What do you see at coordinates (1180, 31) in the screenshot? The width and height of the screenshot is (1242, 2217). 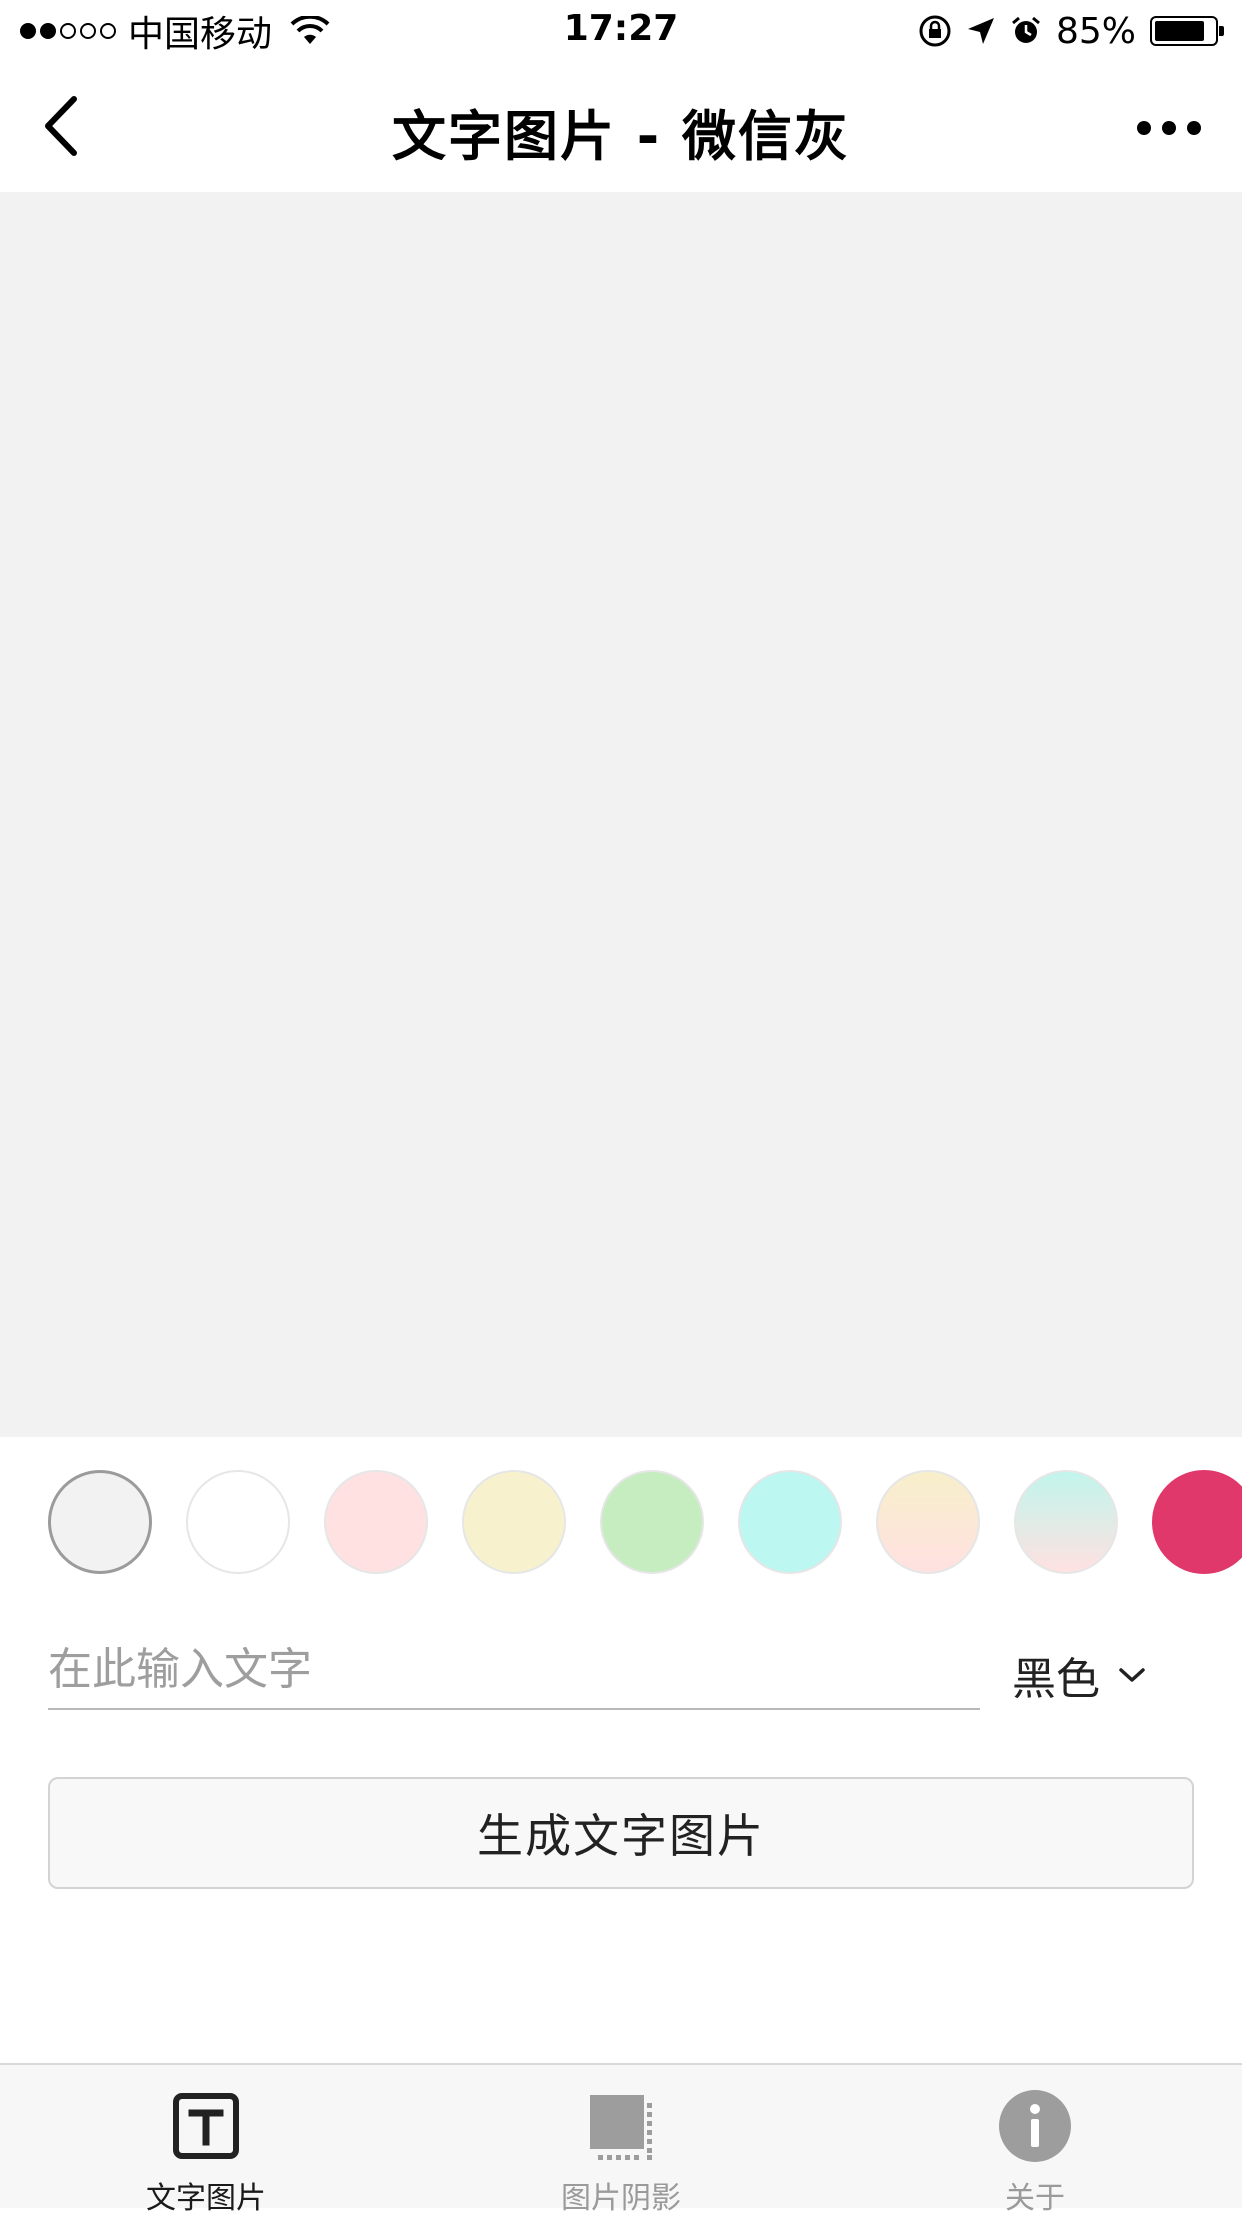 I see `battery-fill` at bounding box center [1180, 31].